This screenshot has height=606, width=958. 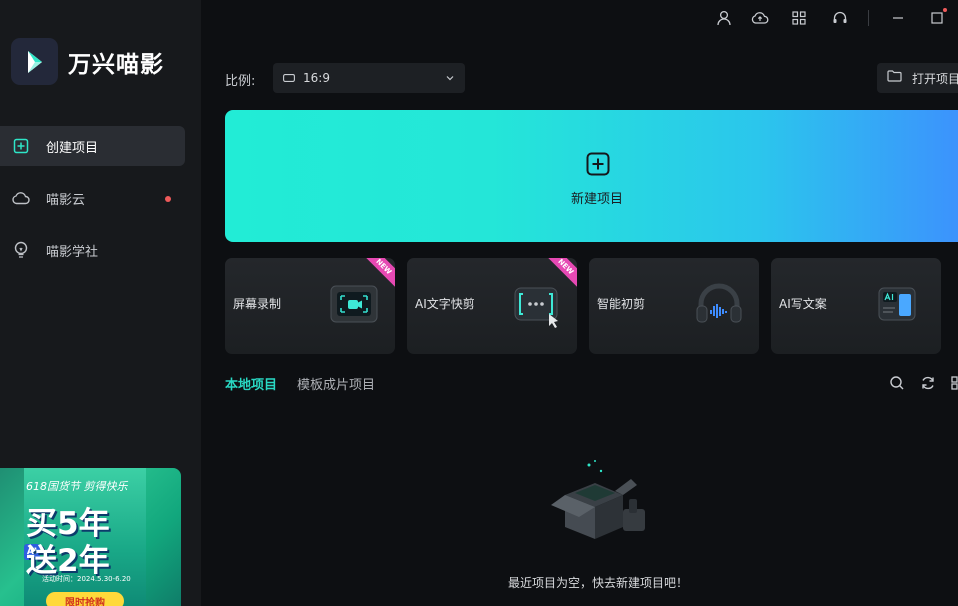 What do you see at coordinates (369, 78) in the screenshot?
I see `aspect-ratio-select: 16:9` at bounding box center [369, 78].